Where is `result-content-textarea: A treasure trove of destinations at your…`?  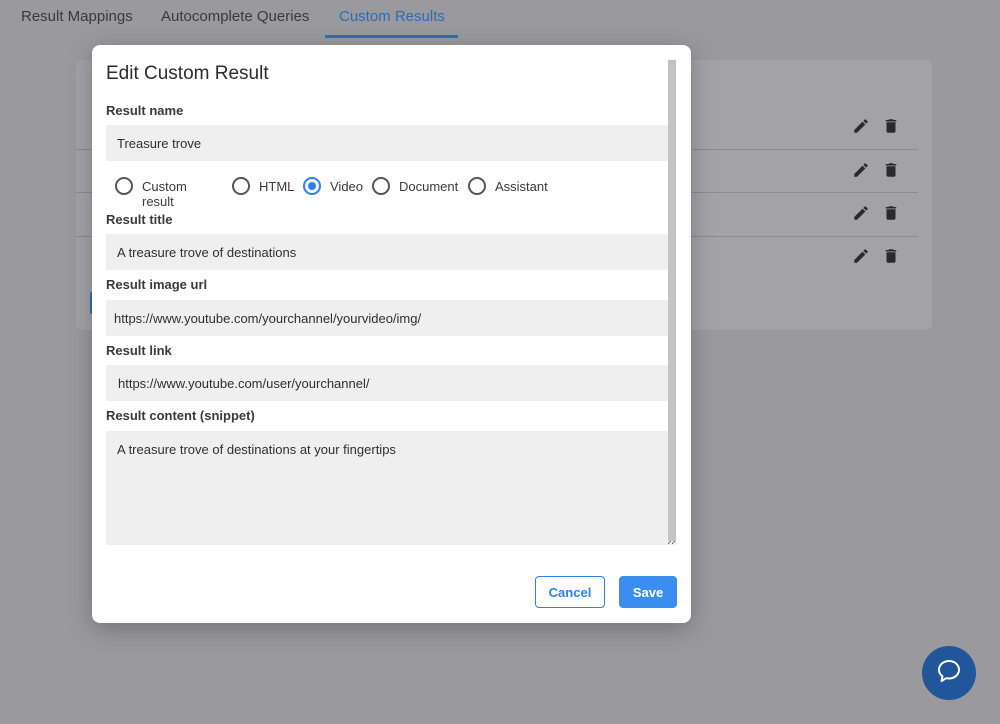
result-content-textarea: A treasure trove of destinations at your… is located at coordinates (391, 488).